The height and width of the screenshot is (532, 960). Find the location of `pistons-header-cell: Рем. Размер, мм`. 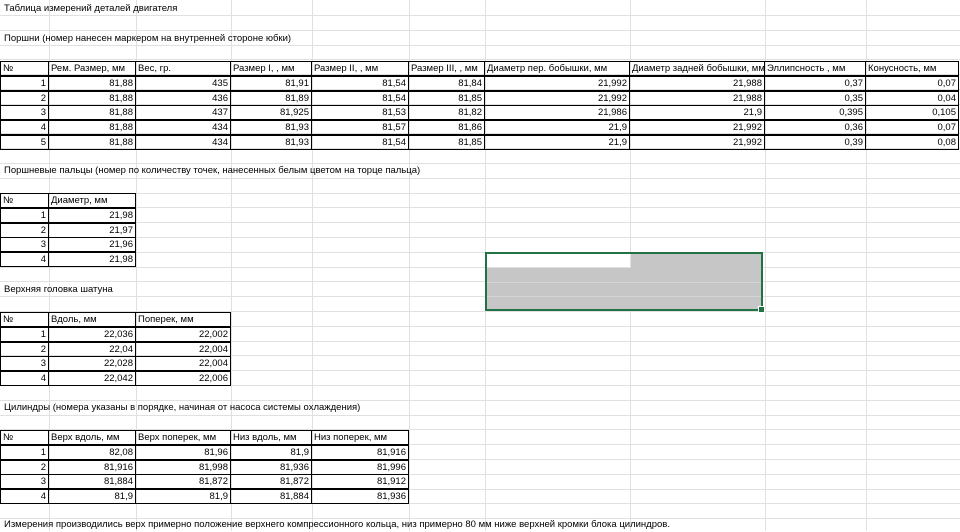

pistons-header-cell: Рем. Размер, мм is located at coordinates (92, 68).